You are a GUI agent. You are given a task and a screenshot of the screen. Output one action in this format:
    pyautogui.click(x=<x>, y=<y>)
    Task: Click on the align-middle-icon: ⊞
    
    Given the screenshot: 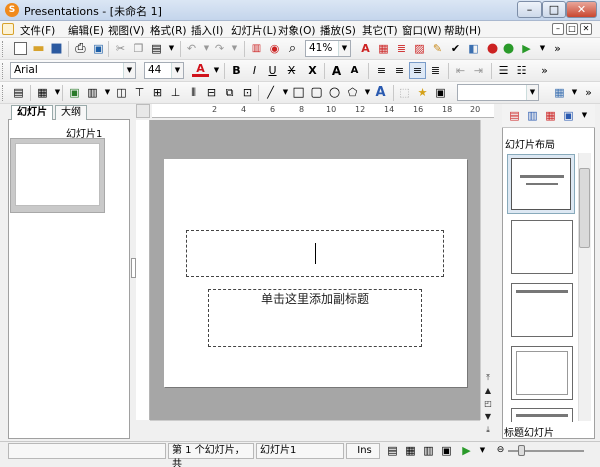 What is the action you would take?
    pyautogui.click(x=157, y=92)
    